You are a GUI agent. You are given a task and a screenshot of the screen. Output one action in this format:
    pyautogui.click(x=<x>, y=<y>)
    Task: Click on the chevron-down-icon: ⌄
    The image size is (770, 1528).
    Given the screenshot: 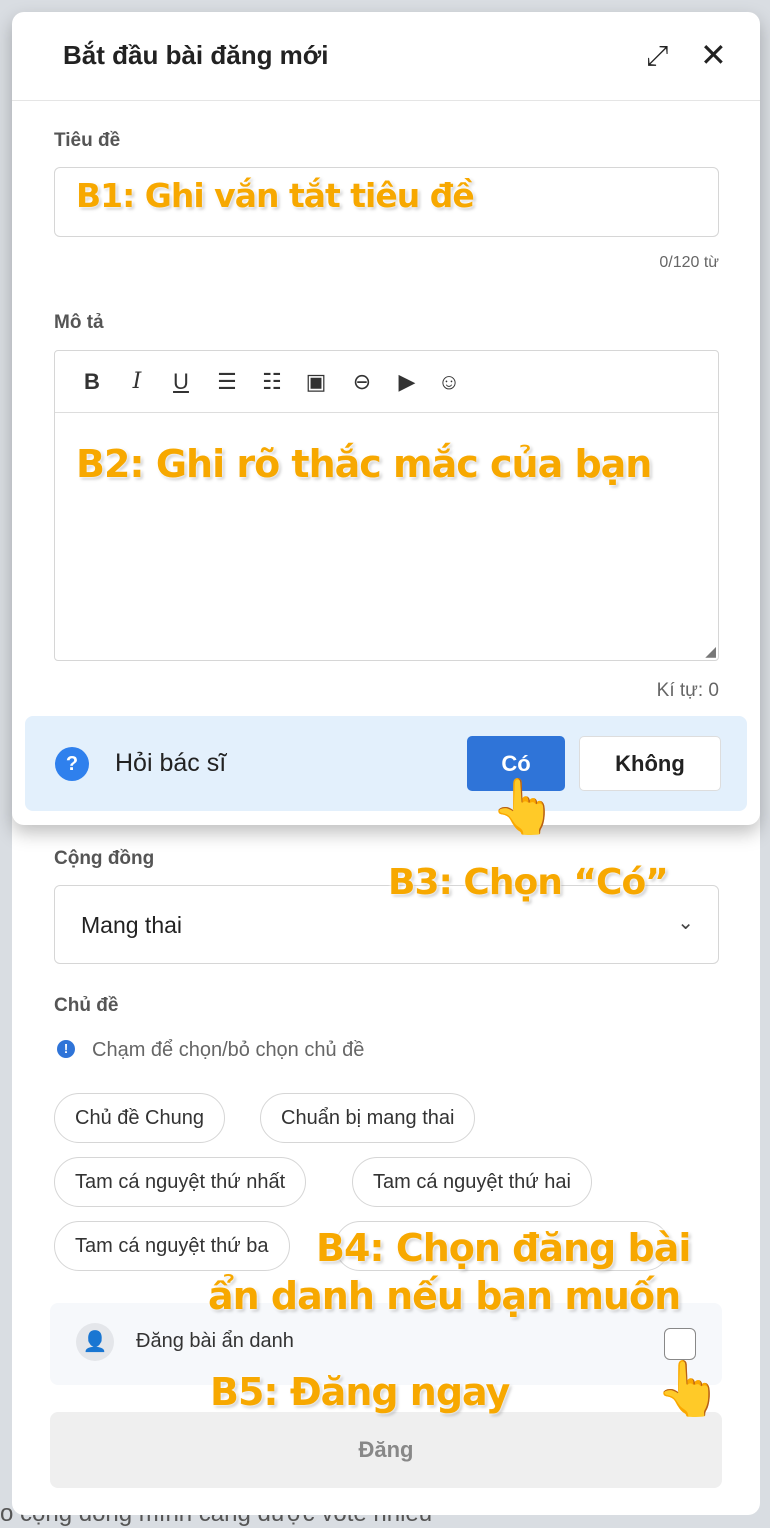 What is the action you would take?
    pyautogui.click(x=685, y=923)
    